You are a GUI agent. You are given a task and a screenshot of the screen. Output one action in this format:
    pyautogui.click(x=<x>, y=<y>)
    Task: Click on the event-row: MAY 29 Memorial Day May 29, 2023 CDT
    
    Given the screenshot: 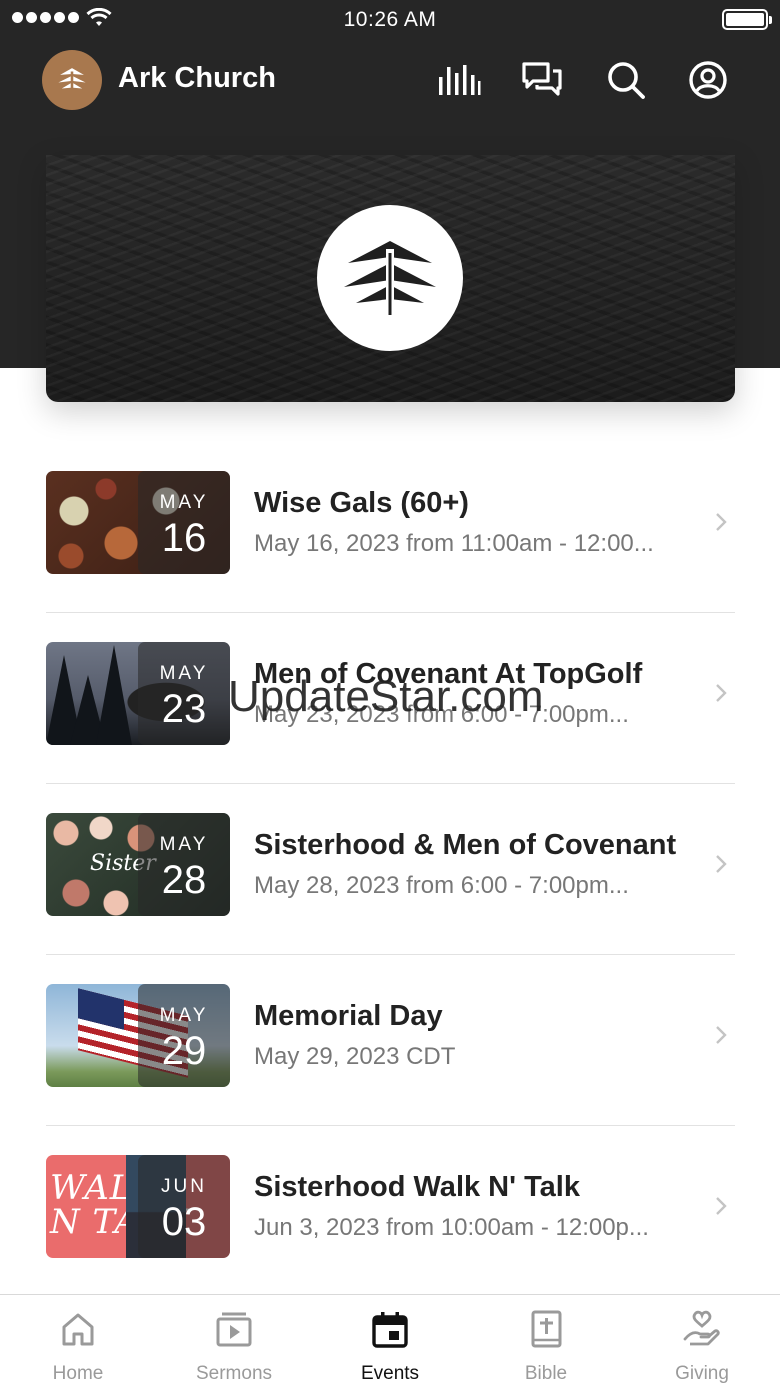 What is the action you would take?
    pyautogui.click(x=390, y=1040)
    